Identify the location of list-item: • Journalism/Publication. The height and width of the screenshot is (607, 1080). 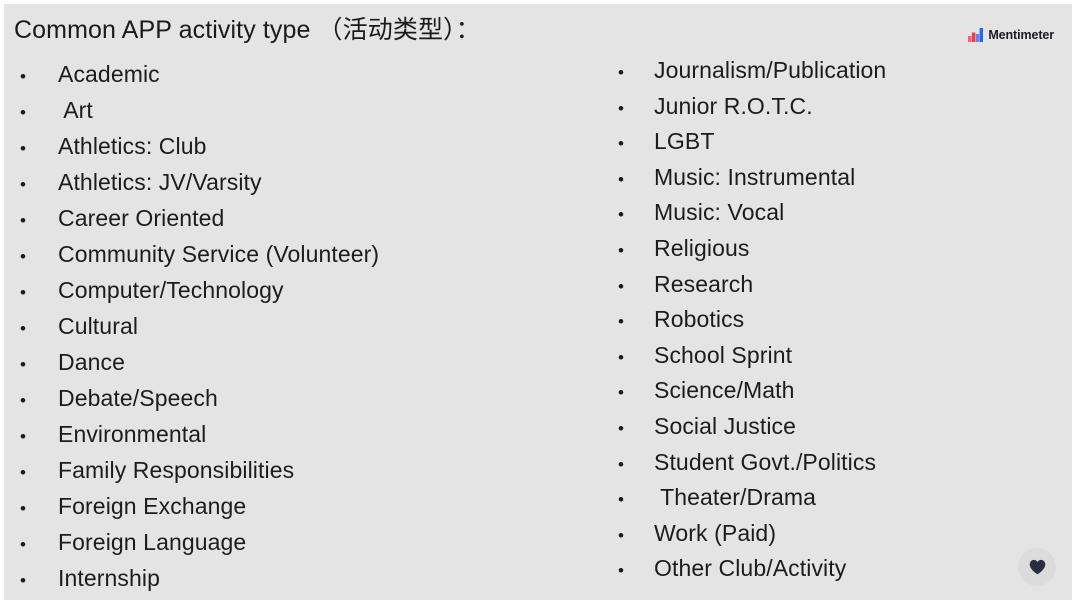
(835, 70).